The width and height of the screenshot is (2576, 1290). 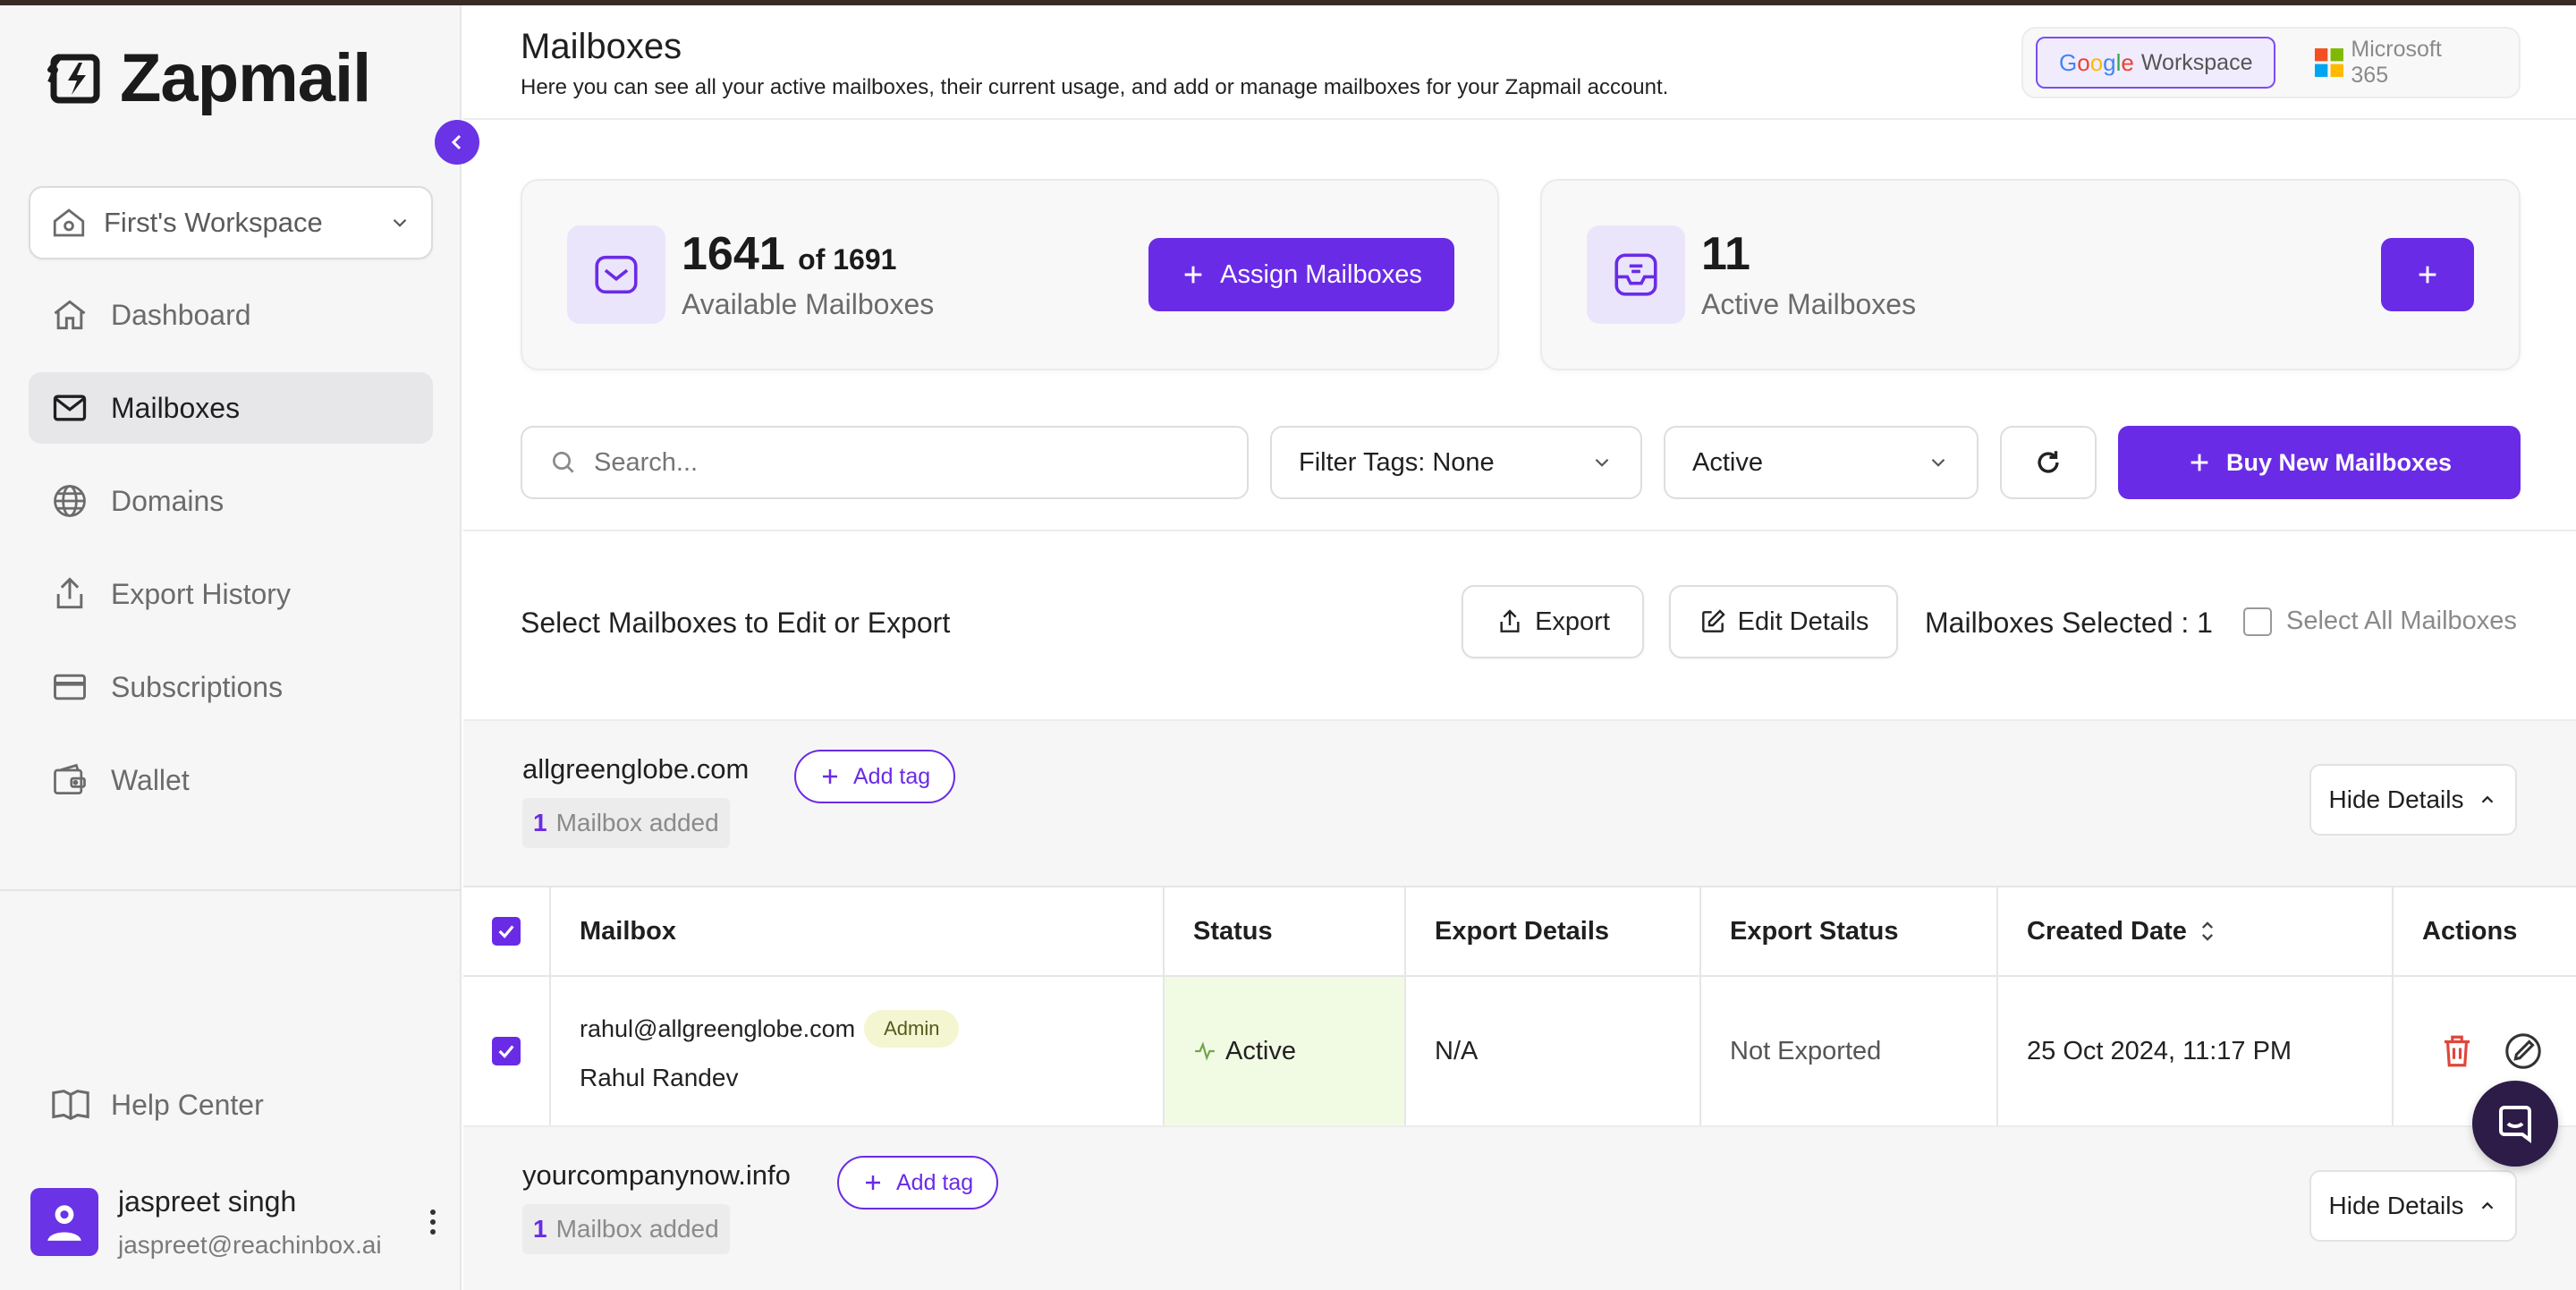 I want to click on help-center-link: Help Center, so click(x=157, y=1104).